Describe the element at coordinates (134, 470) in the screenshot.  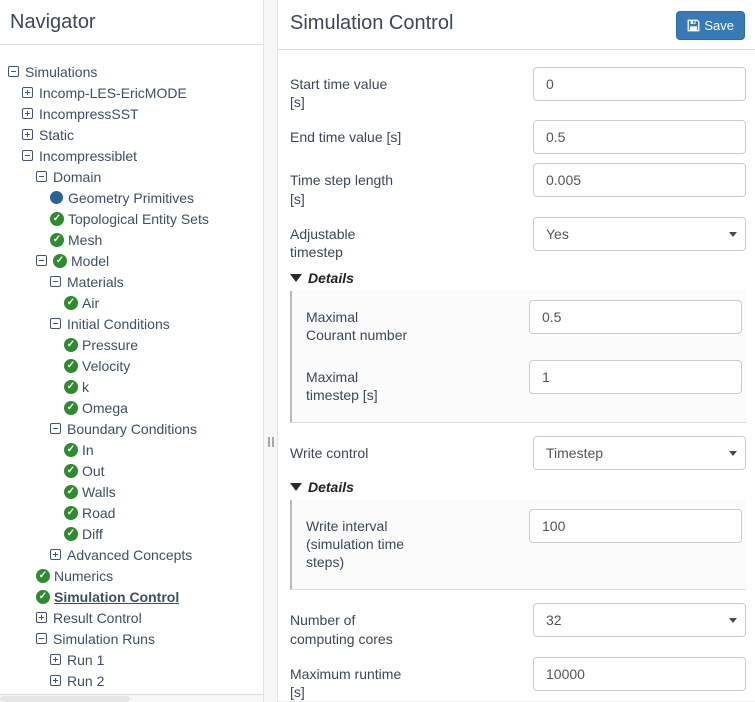
I see `tree-item-out: Out` at that location.